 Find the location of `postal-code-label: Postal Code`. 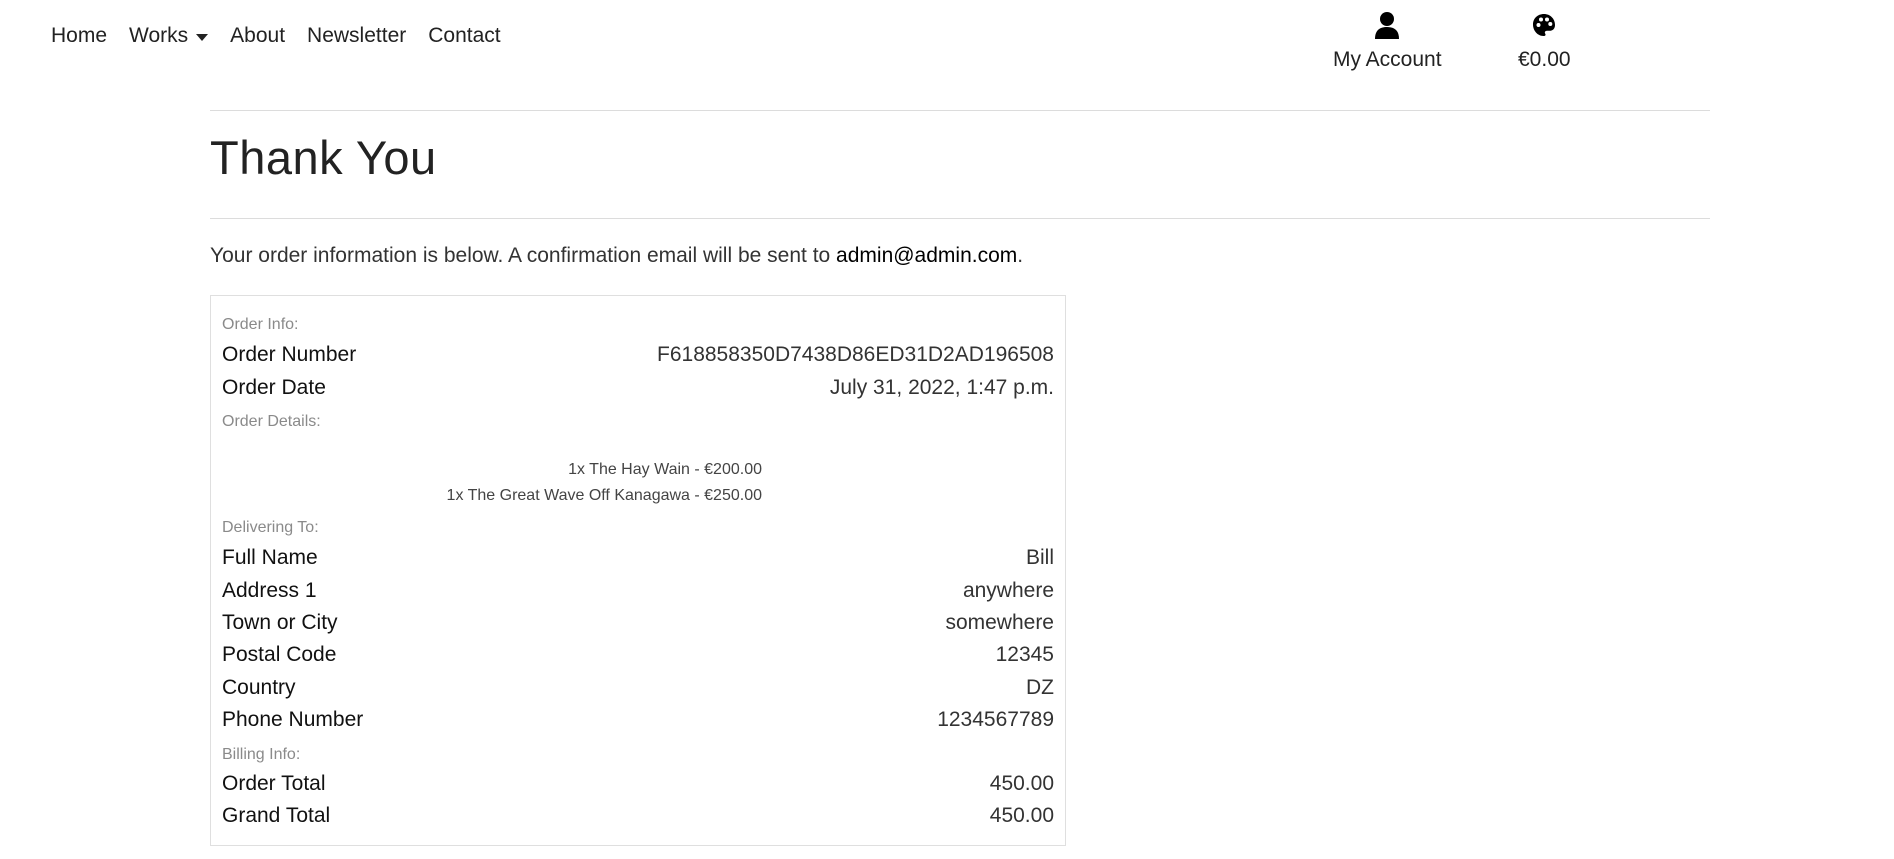

postal-code-label: Postal Code is located at coordinates (279, 654).